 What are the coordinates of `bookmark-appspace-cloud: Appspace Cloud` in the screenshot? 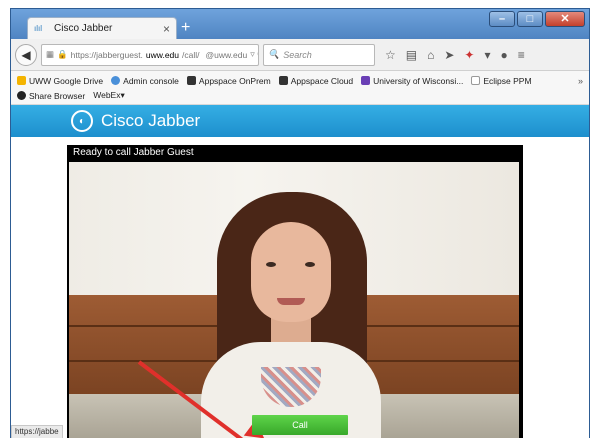 It's located at (316, 80).